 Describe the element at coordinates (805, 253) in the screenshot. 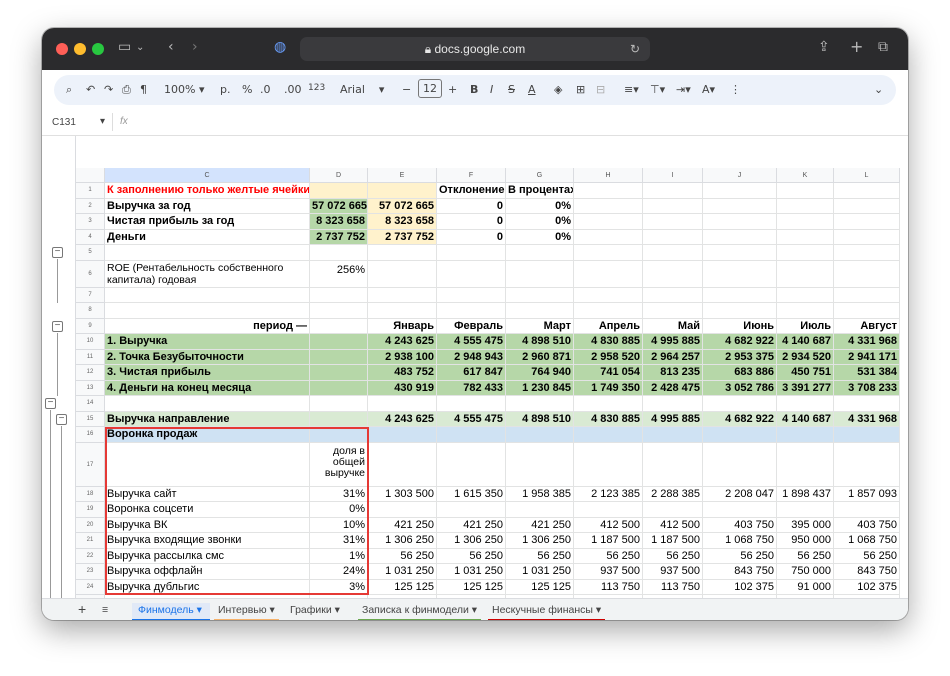

I see `cell-k5` at that location.